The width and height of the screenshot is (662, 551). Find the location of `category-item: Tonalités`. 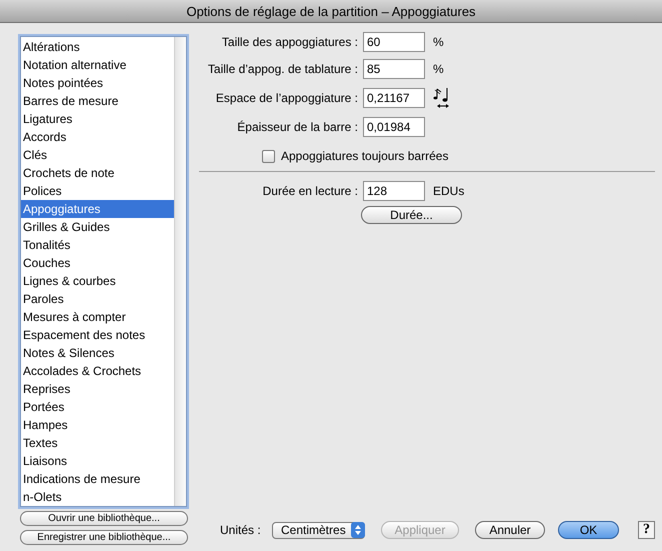

category-item: Tonalités is located at coordinates (97, 245).